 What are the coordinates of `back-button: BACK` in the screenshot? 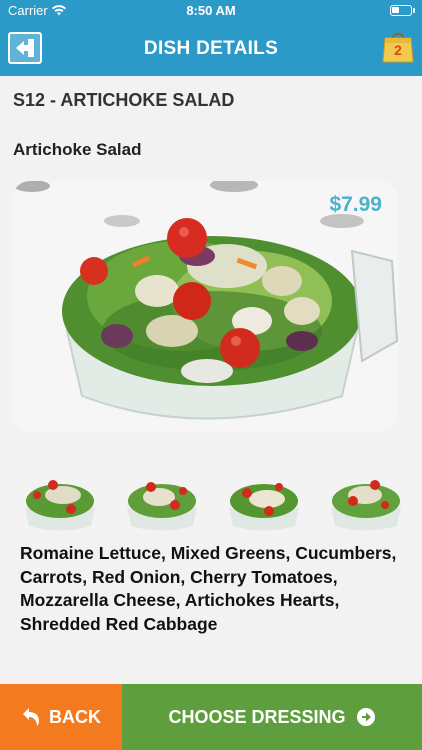 It's located at (61, 717).